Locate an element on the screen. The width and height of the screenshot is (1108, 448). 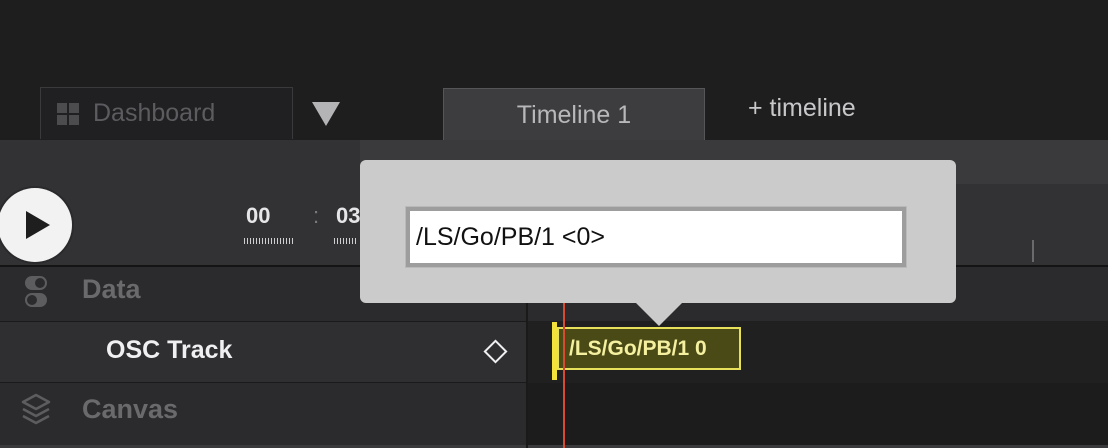
play-icon is located at coordinates (38, 225).